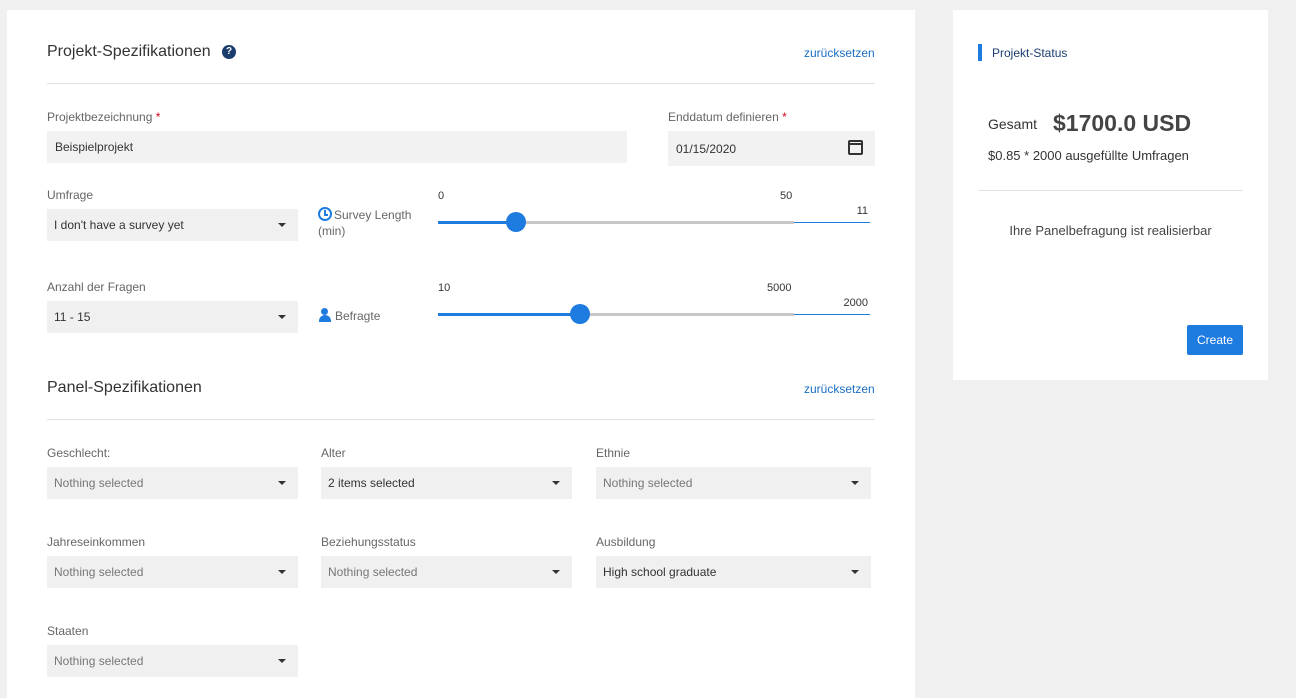 This screenshot has height=698, width=1296. Describe the element at coordinates (70, 195) in the screenshot. I see `survey-label: Umfrage` at that location.